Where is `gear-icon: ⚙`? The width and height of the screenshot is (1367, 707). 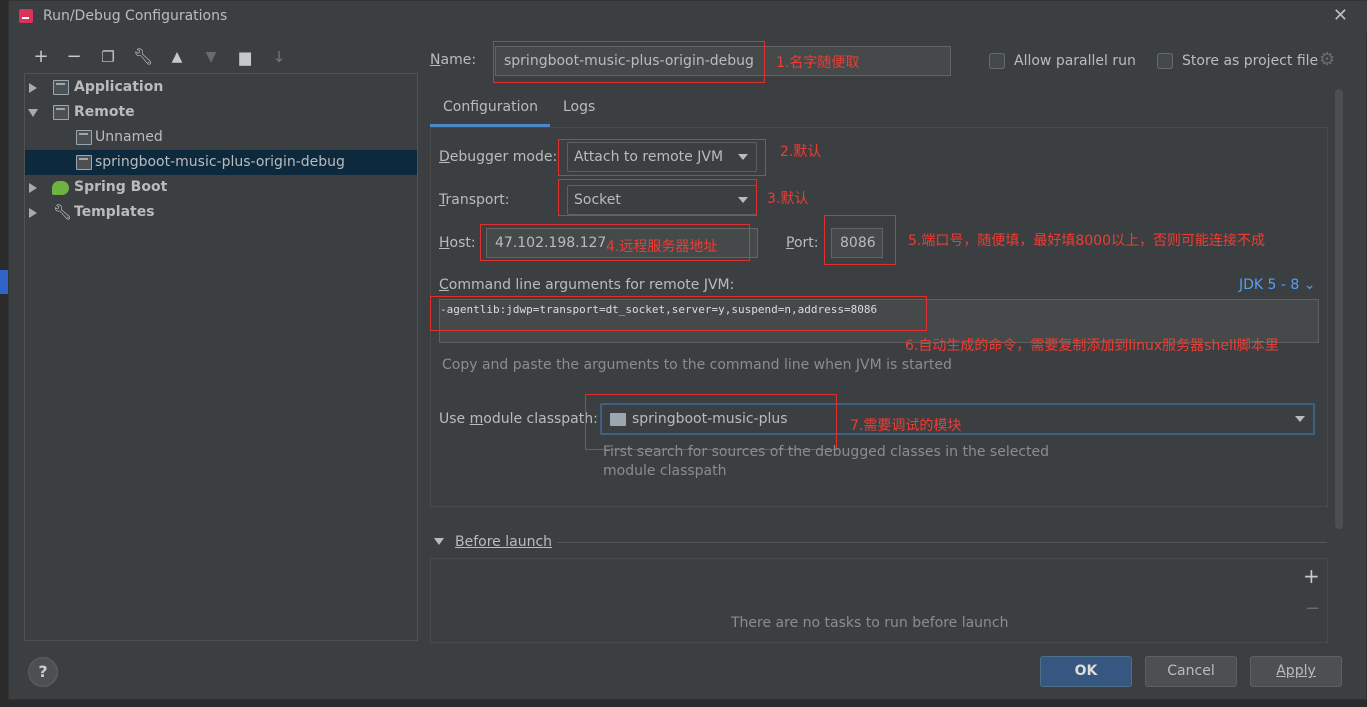 gear-icon: ⚙ is located at coordinates (1327, 59).